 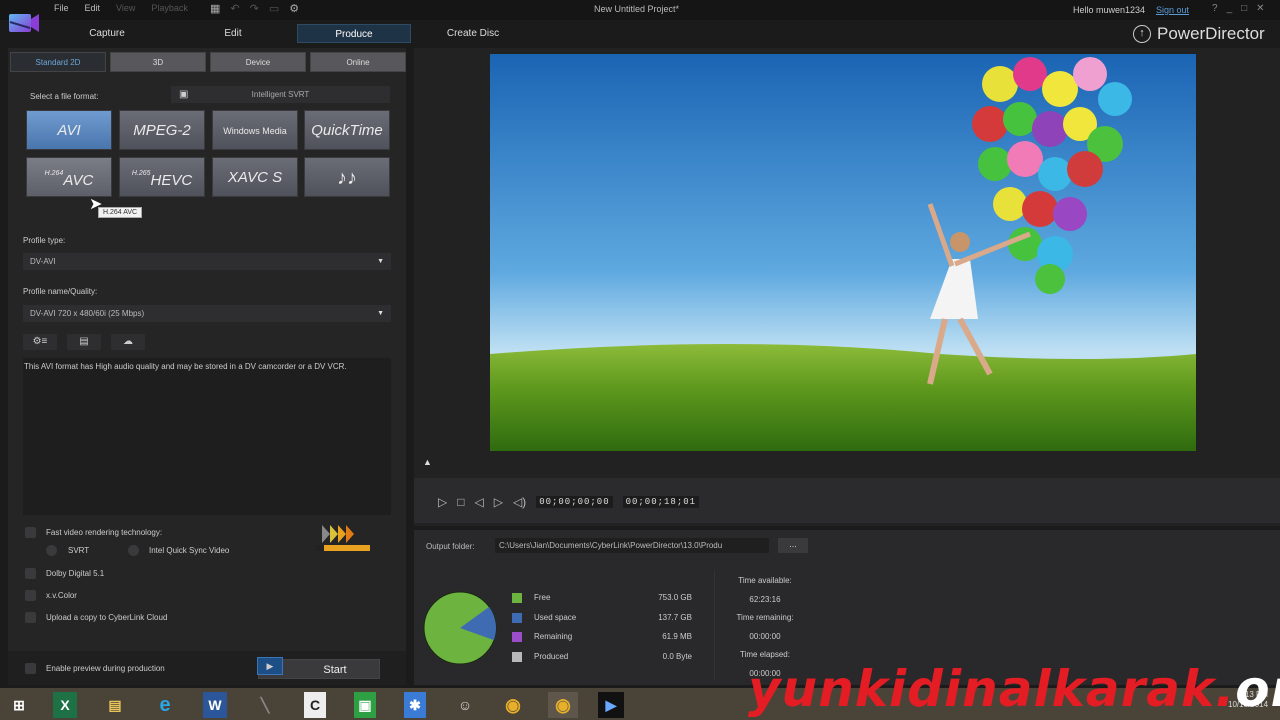 What do you see at coordinates (765, 599) in the screenshot?
I see `time-available-value: 62:23:16` at bounding box center [765, 599].